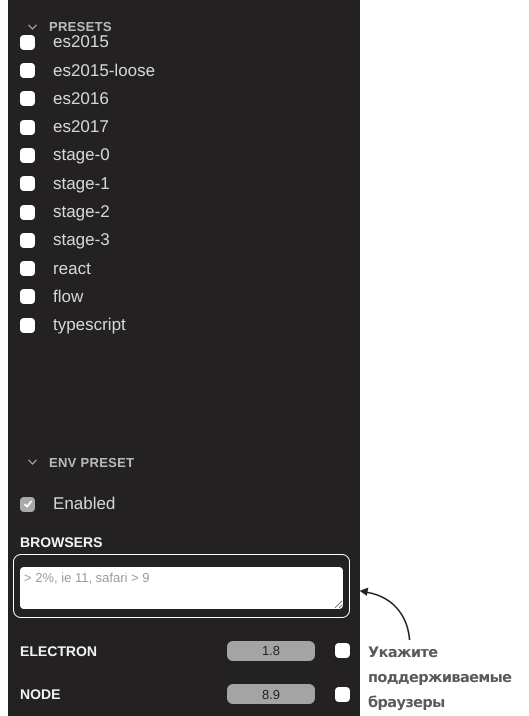 The width and height of the screenshot is (529, 716). Describe the element at coordinates (80, 26) in the screenshot. I see `section-title: PRESETS` at that location.